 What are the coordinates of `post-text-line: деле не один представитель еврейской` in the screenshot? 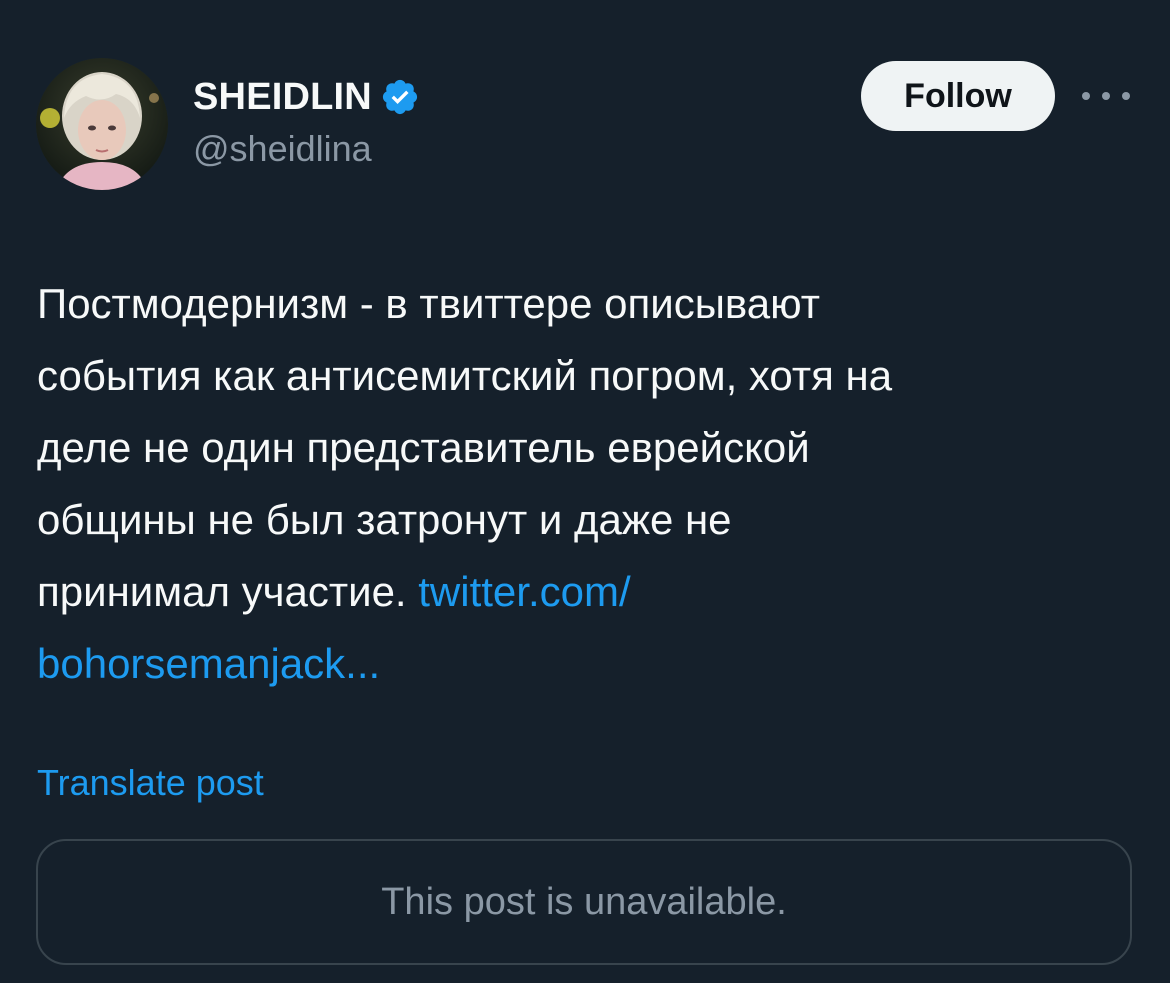 It's located at (423, 447).